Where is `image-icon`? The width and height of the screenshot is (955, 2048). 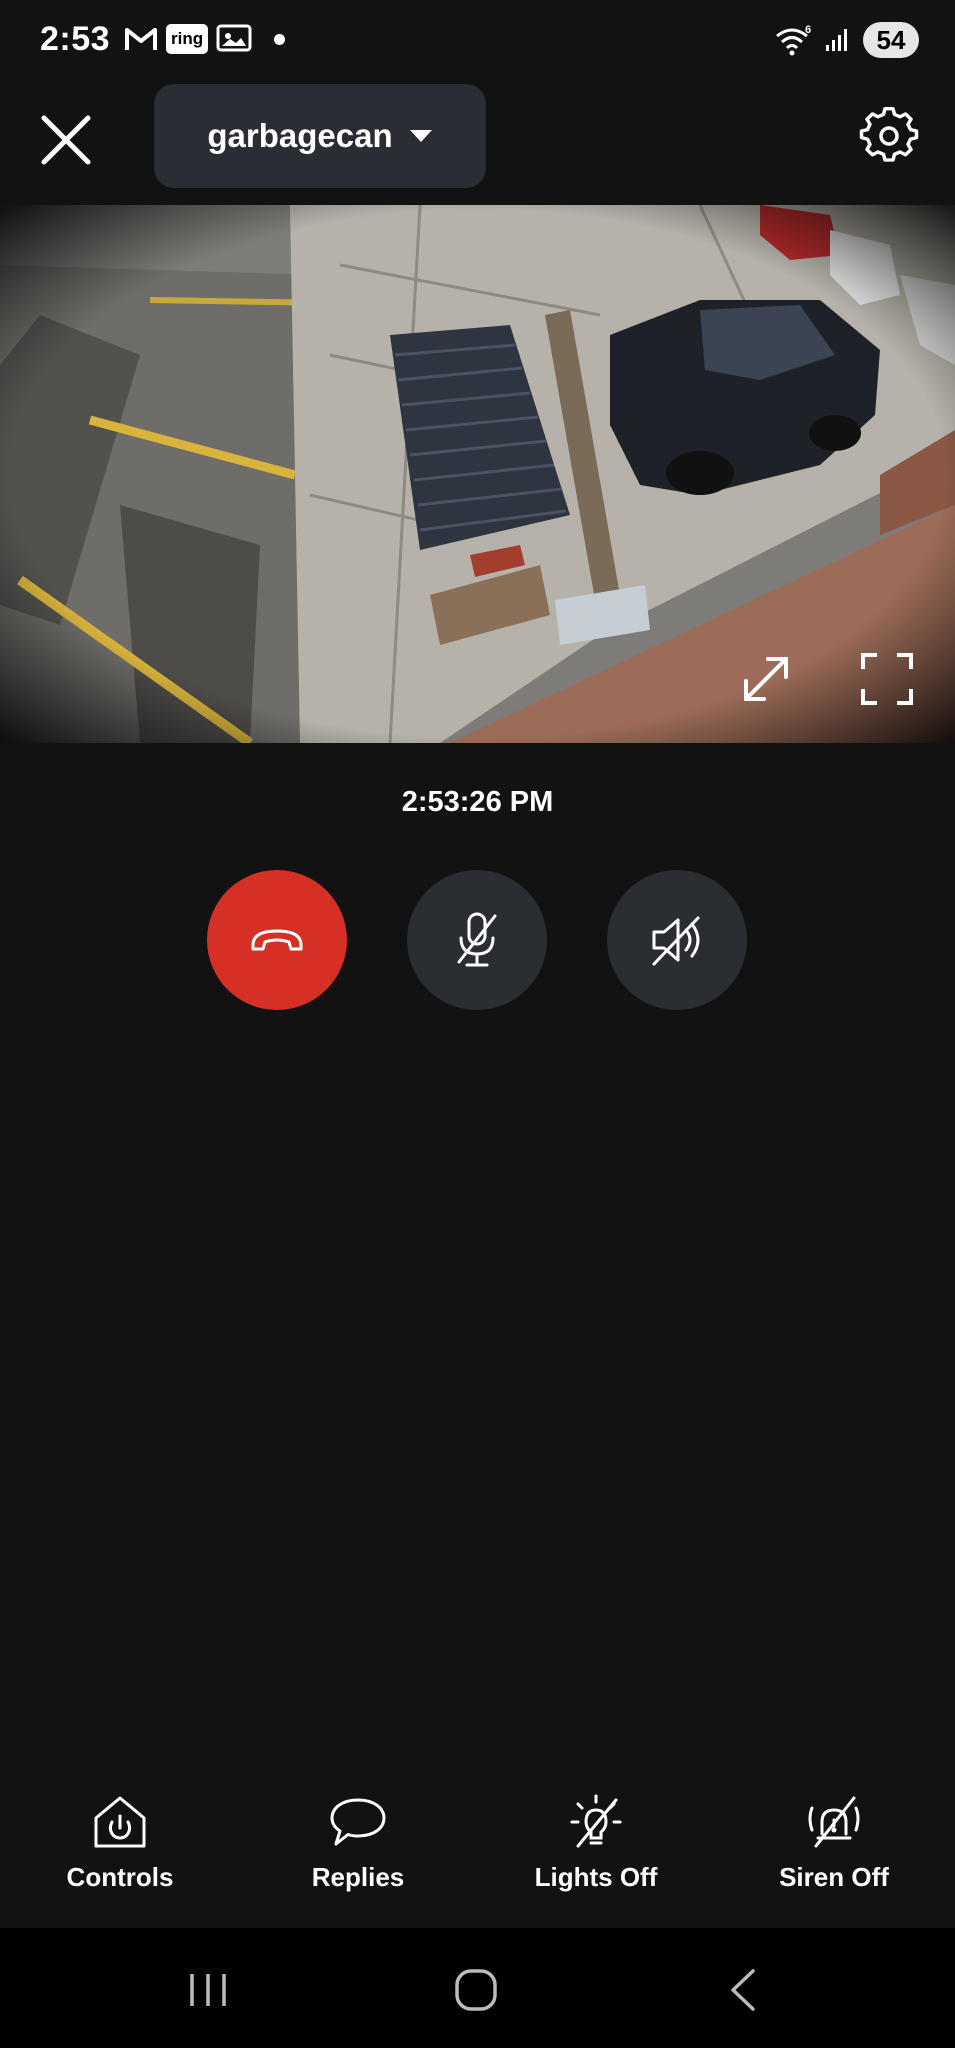 image-icon is located at coordinates (234, 39).